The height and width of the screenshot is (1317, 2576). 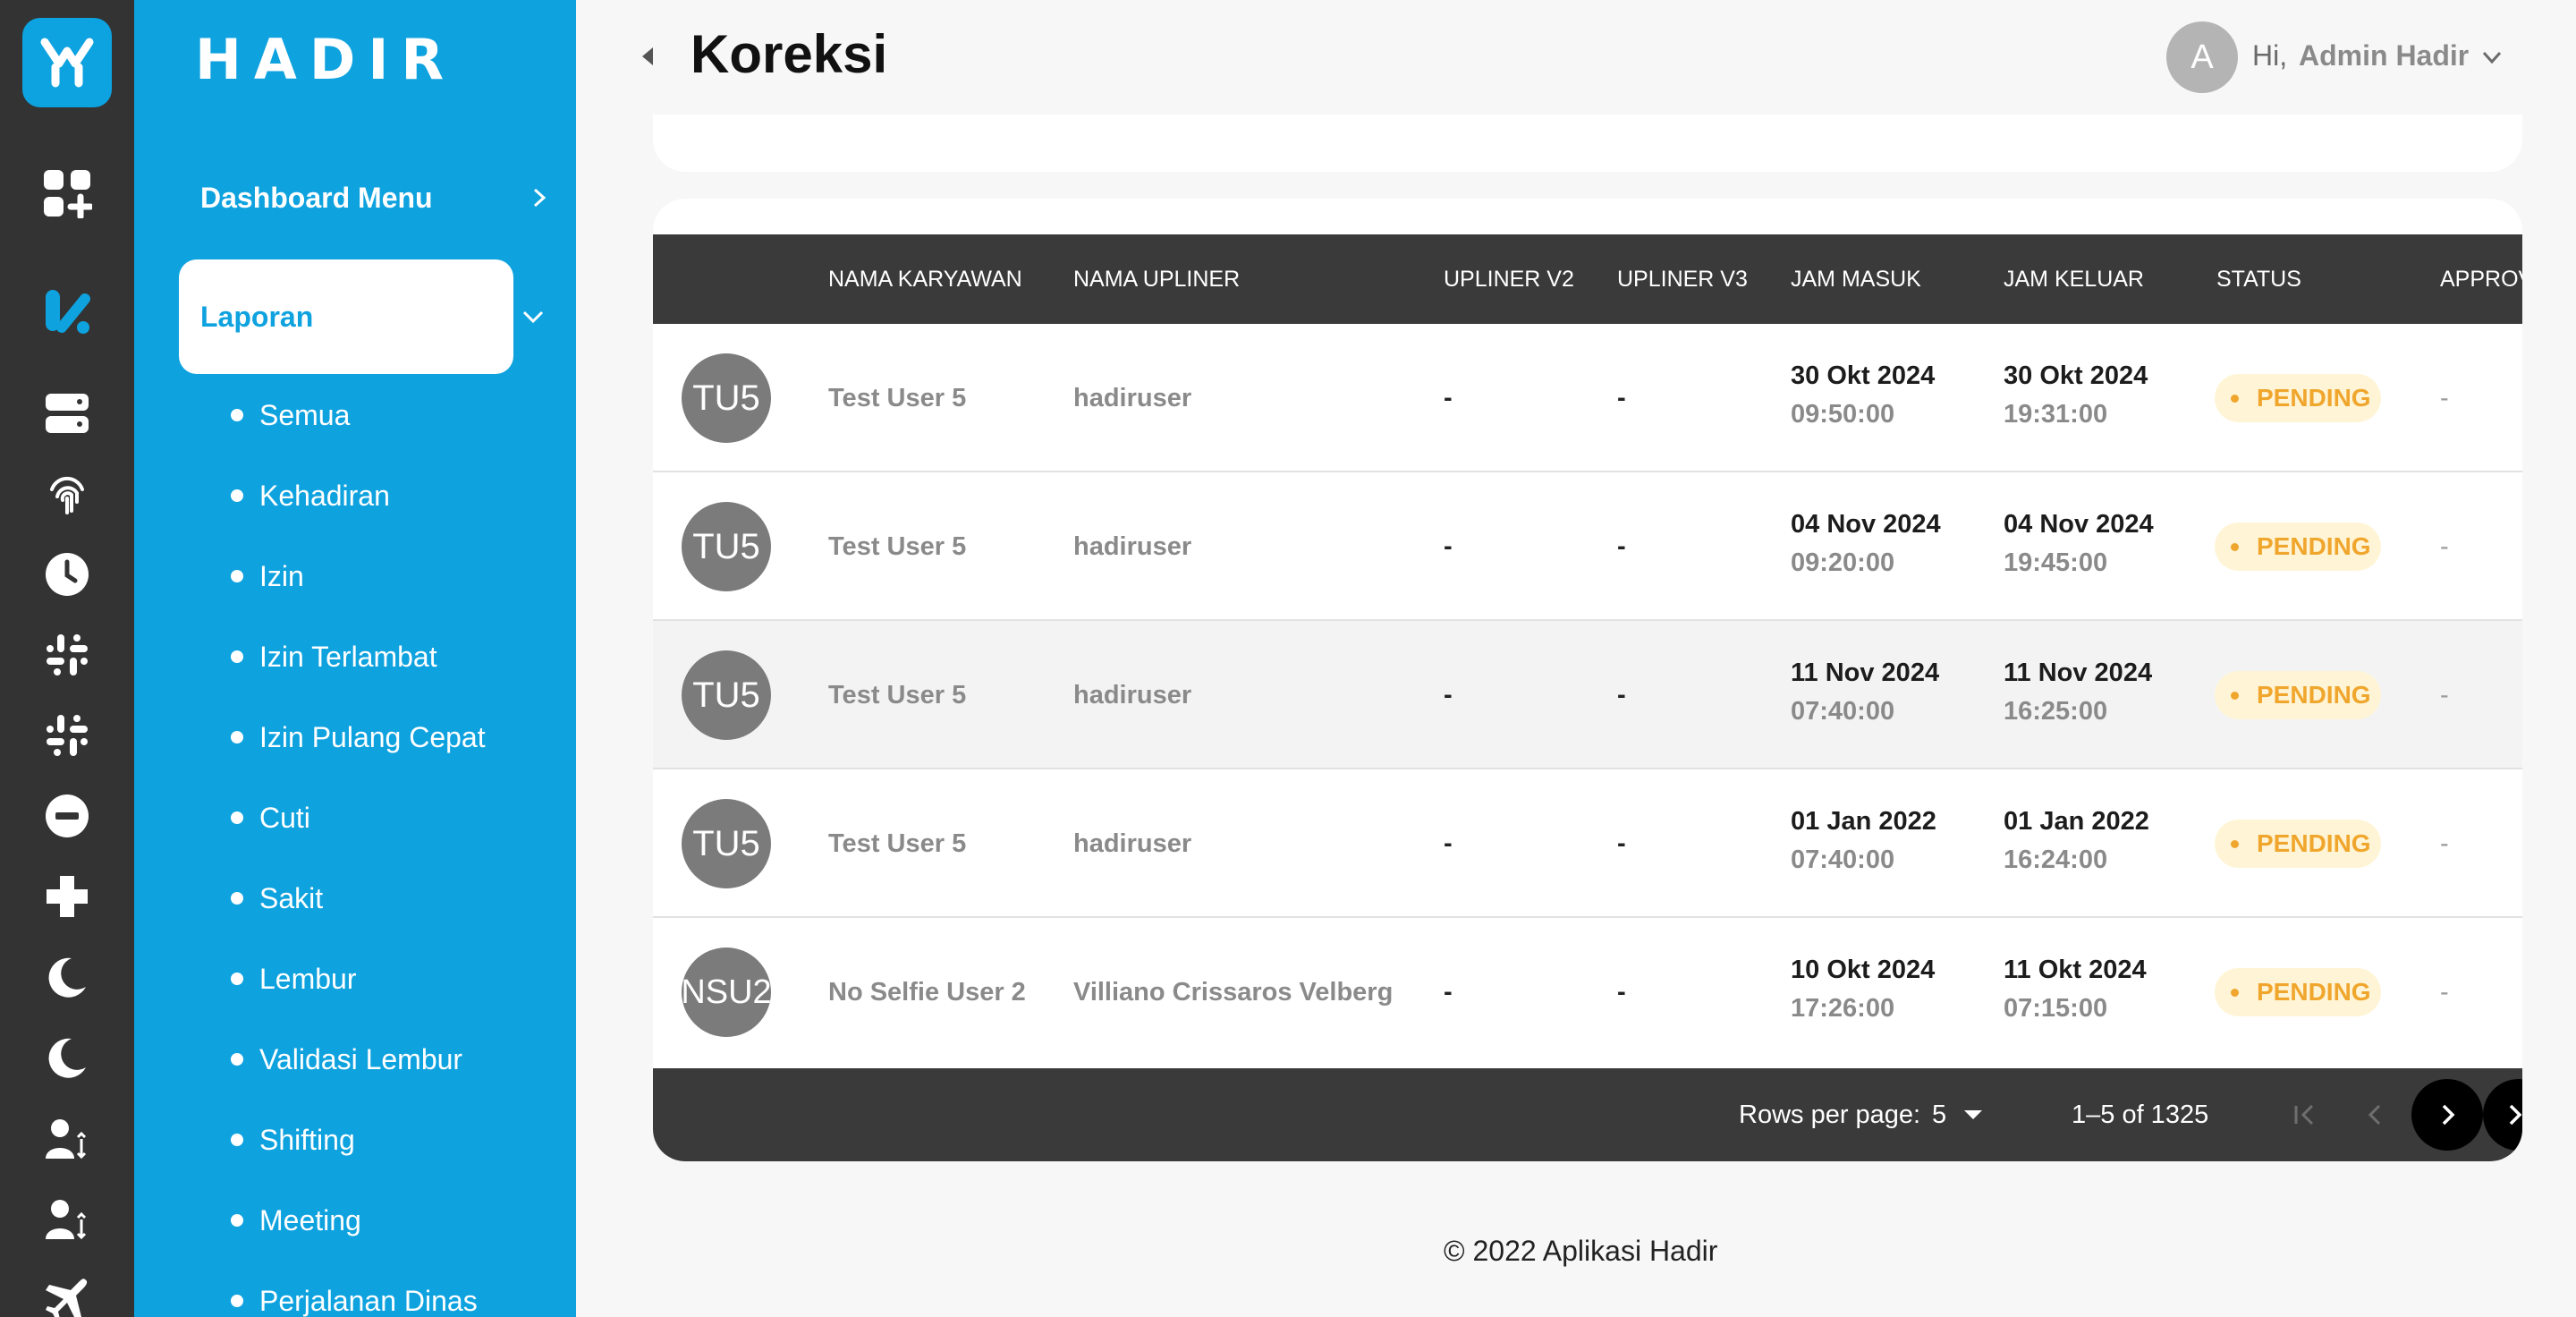 I want to click on sidebar-subitem-label: Lembur, so click(x=308, y=978).